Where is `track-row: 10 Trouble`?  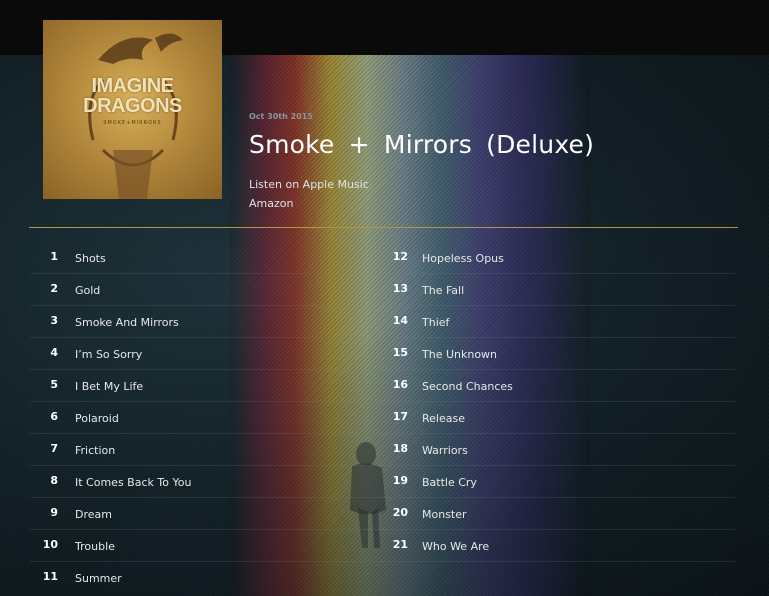
track-row: 10 Trouble is located at coordinates (207, 546).